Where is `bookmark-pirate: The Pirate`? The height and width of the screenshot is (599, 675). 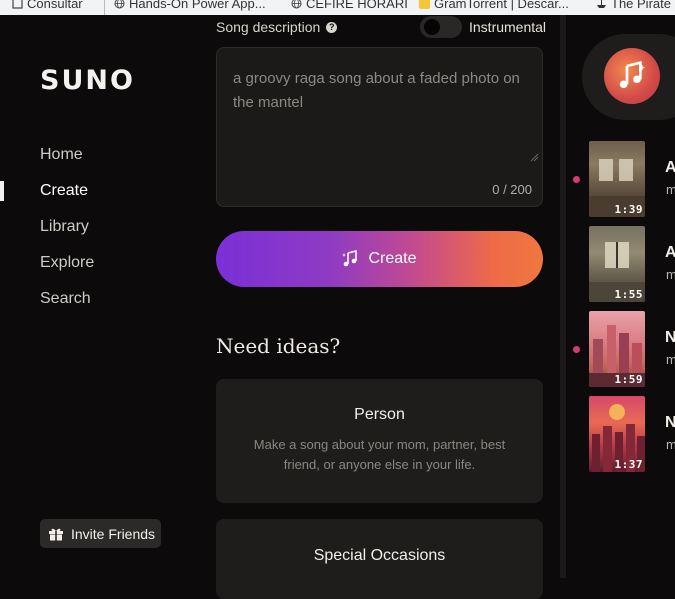
bookmark-pirate: The Pirate is located at coordinates (633, 5).